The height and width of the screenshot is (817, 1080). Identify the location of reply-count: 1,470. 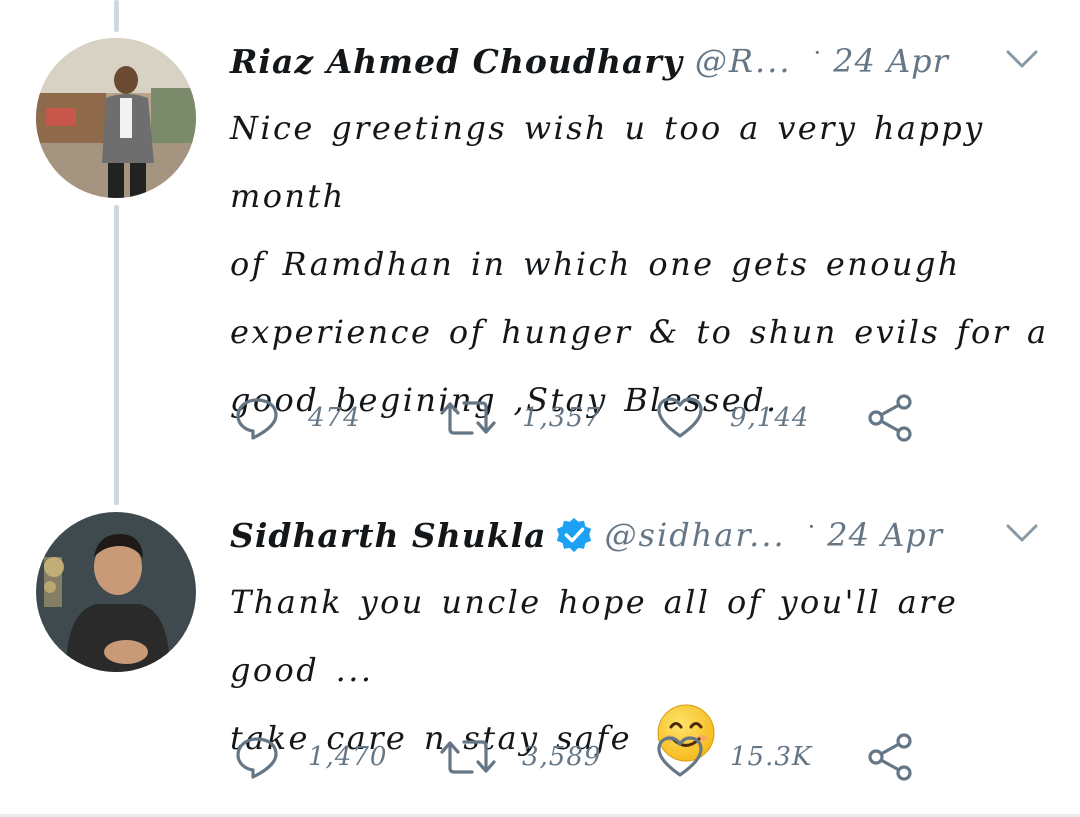
(348, 757).